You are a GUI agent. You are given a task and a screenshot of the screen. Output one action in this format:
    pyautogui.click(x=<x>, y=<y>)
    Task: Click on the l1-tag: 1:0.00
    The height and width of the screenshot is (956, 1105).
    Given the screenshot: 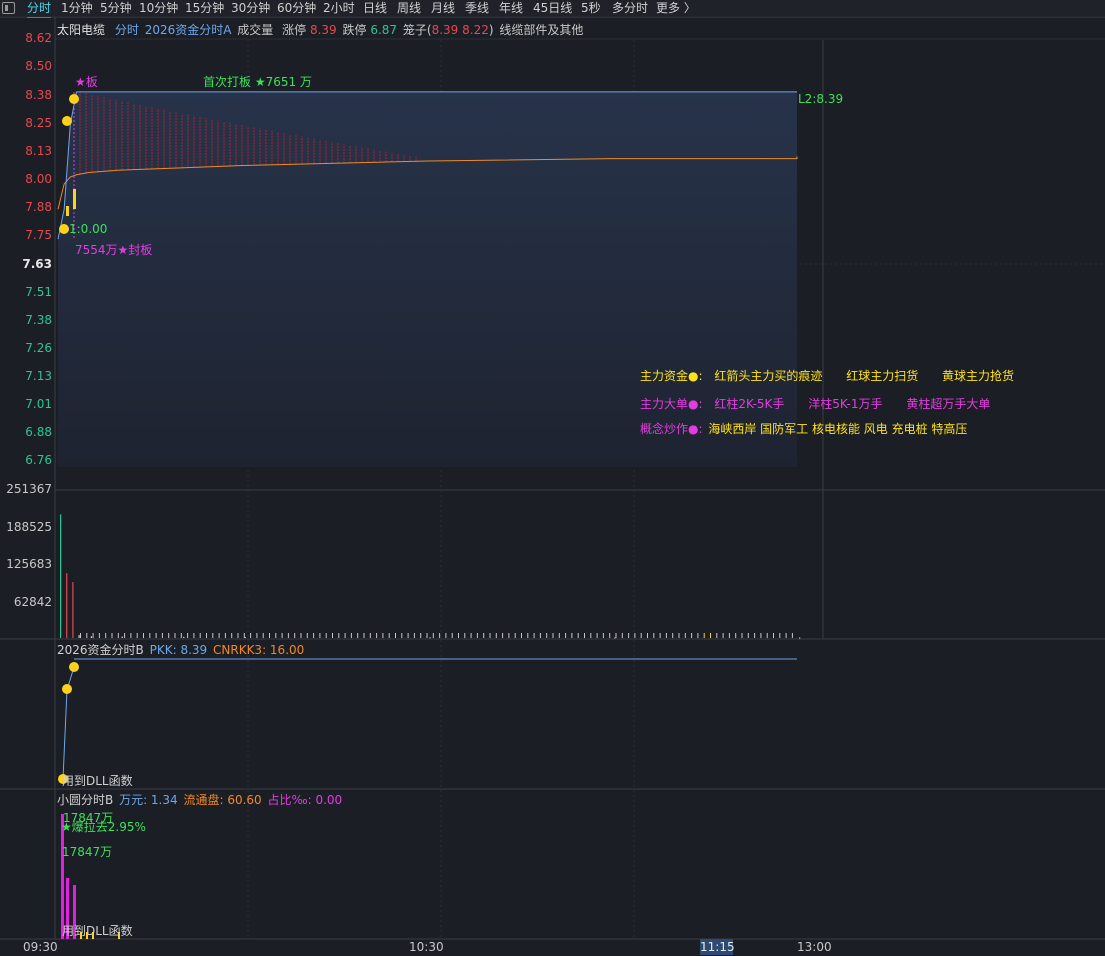 What is the action you would take?
    pyautogui.click(x=88, y=229)
    